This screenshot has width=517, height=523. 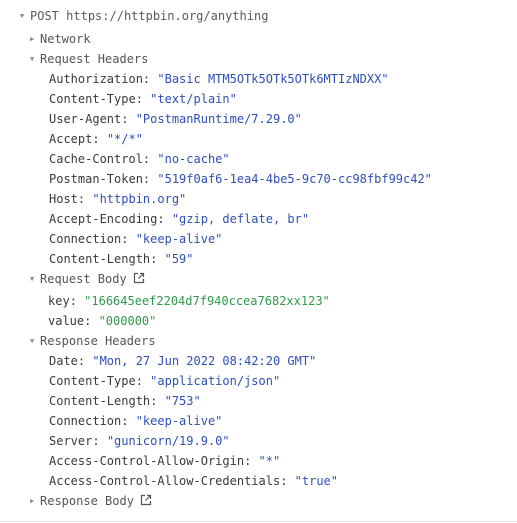 What do you see at coordinates (98, 341) in the screenshot?
I see `response-headers-section-title: Response Headers` at bounding box center [98, 341].